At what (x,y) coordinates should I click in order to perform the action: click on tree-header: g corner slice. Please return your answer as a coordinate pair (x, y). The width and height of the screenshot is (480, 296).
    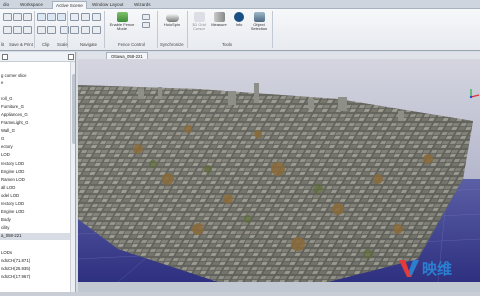
    Looking at the image, I should click on (14, 75).